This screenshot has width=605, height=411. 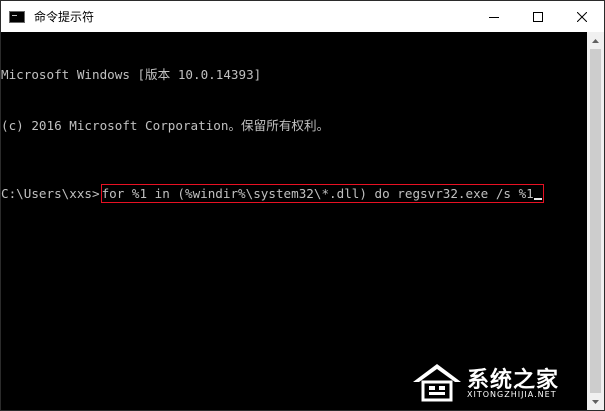 I want to click on vertical-scrollbar, so click(x=595, y=221).